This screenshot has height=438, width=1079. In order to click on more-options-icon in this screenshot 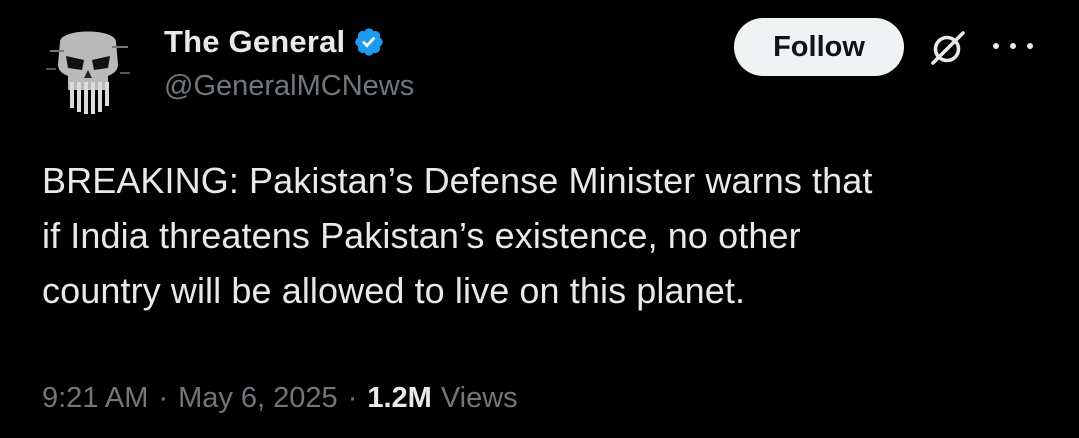, I will do `click(1013, 46)`.